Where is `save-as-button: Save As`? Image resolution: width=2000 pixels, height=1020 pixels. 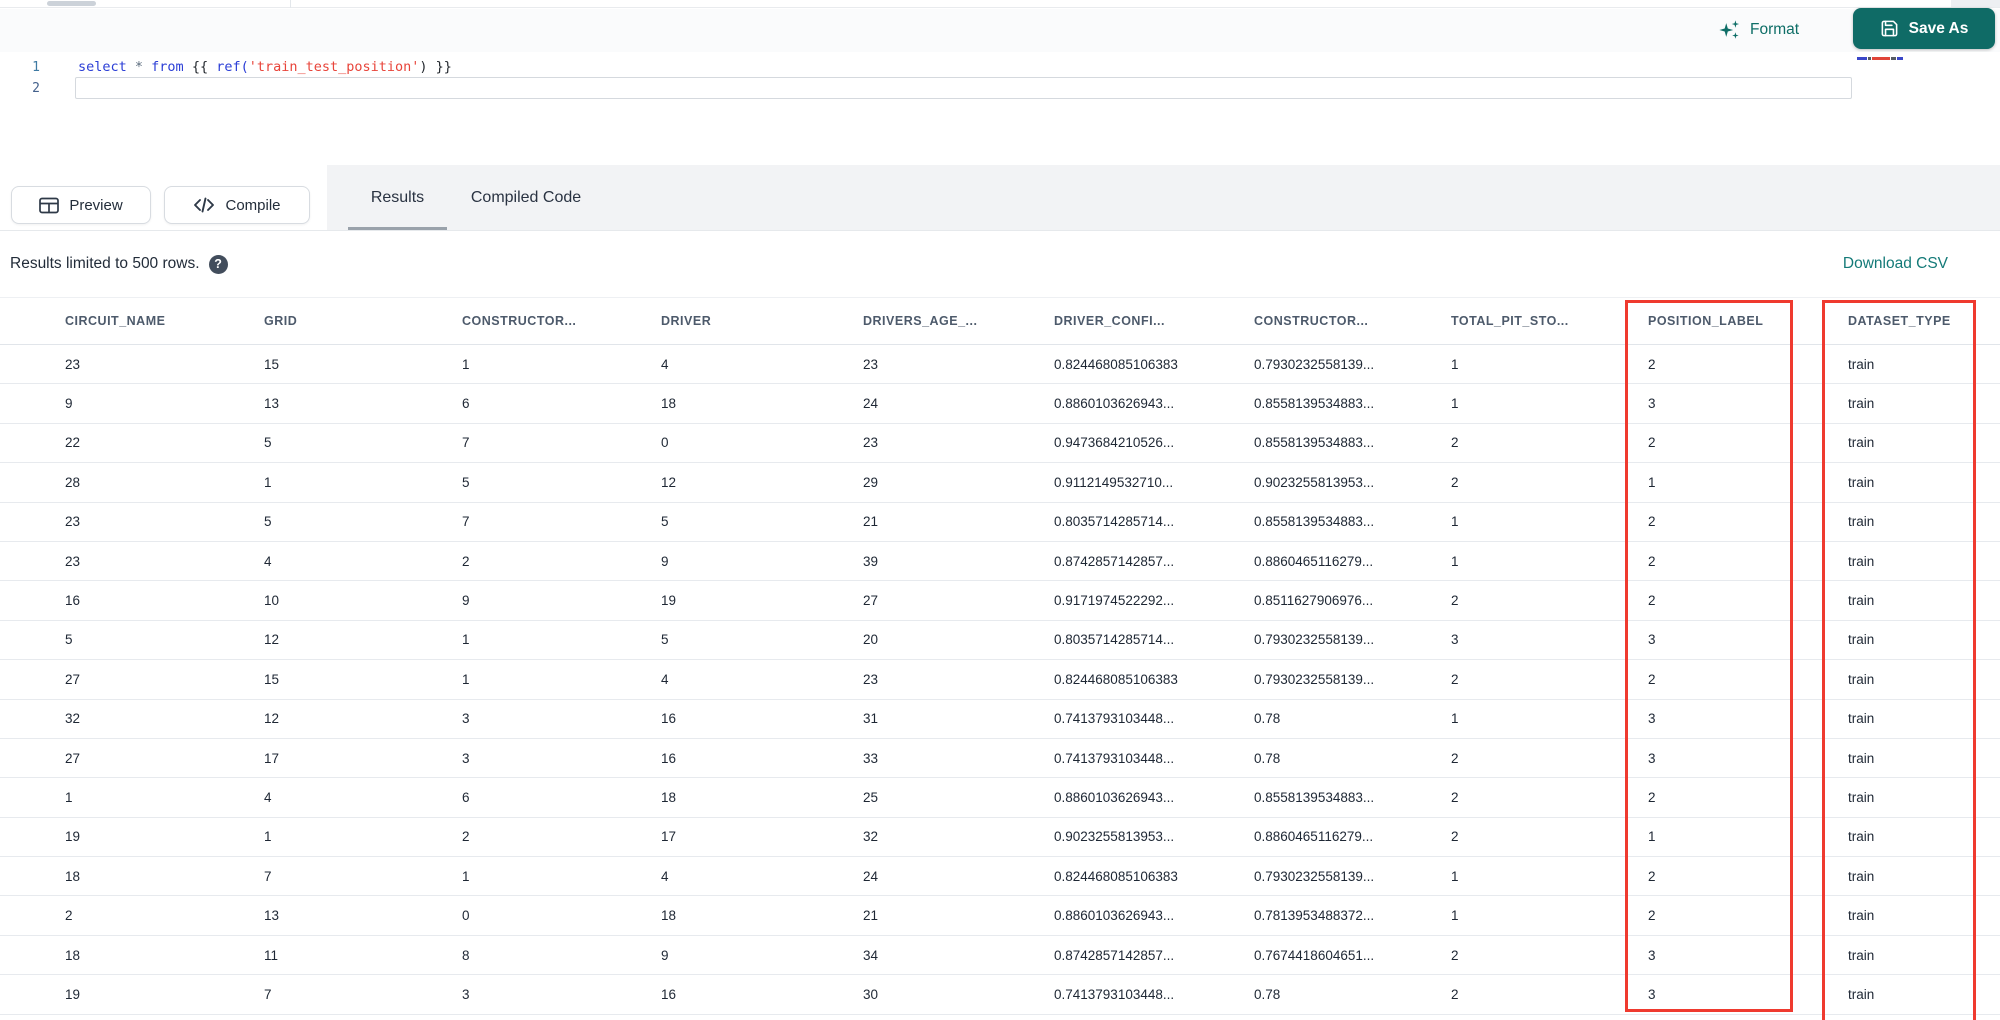 save-as-button: Save As is located at coordinates (1924, 28).